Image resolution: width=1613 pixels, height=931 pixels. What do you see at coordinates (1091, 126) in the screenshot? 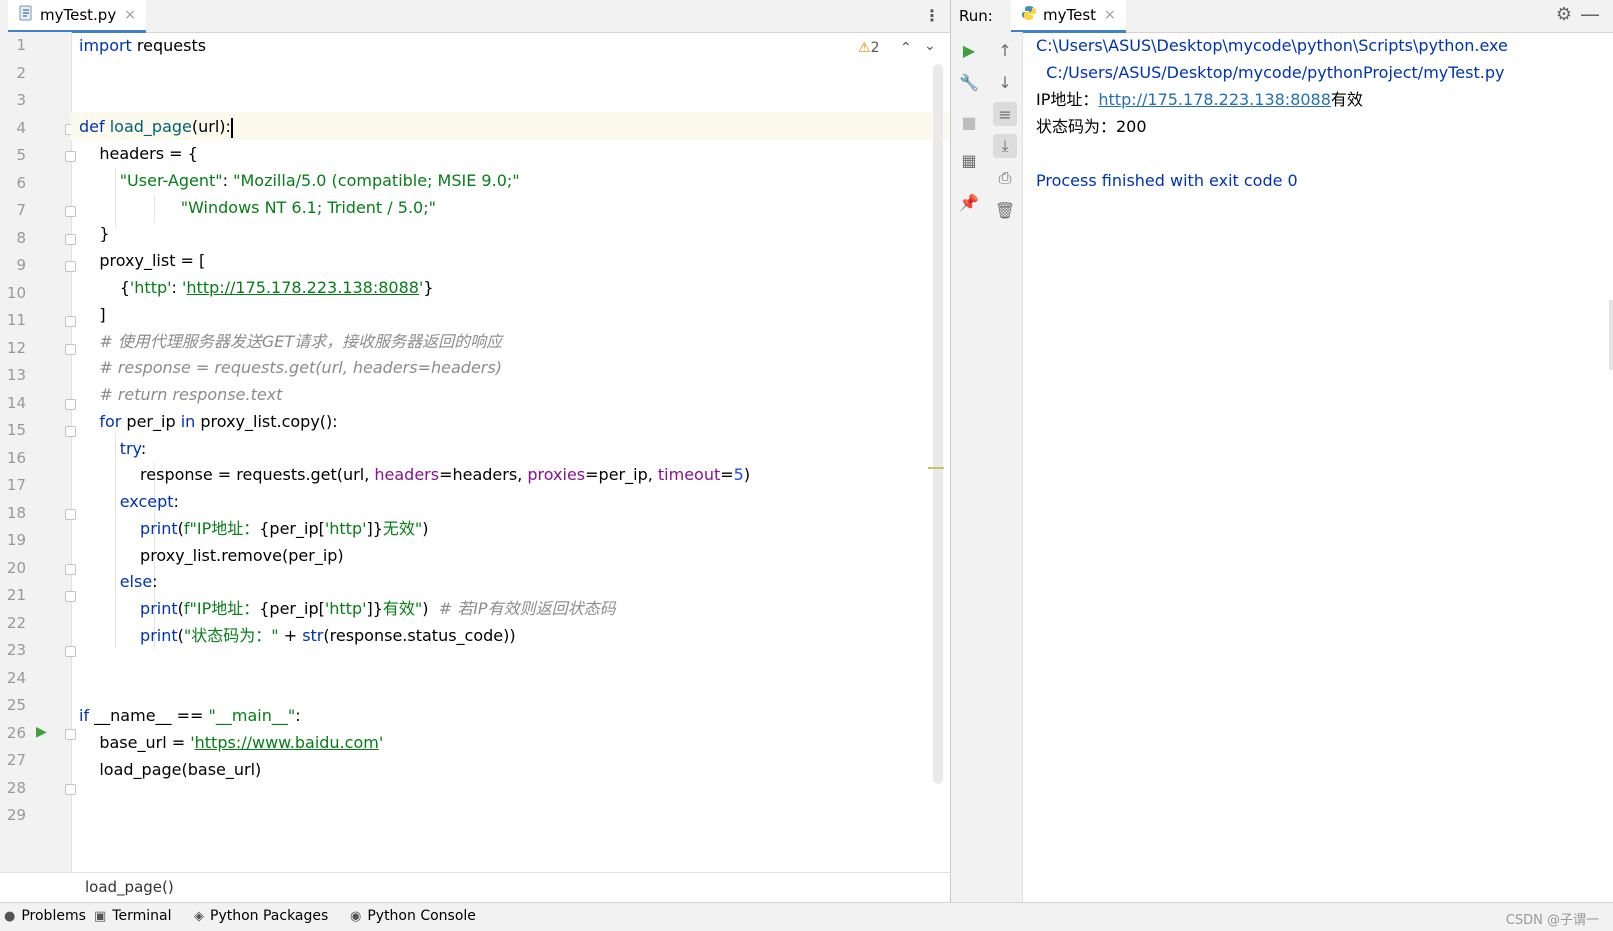
I see `console-line: 状态码为：200` at bounding box center [1091, 126].